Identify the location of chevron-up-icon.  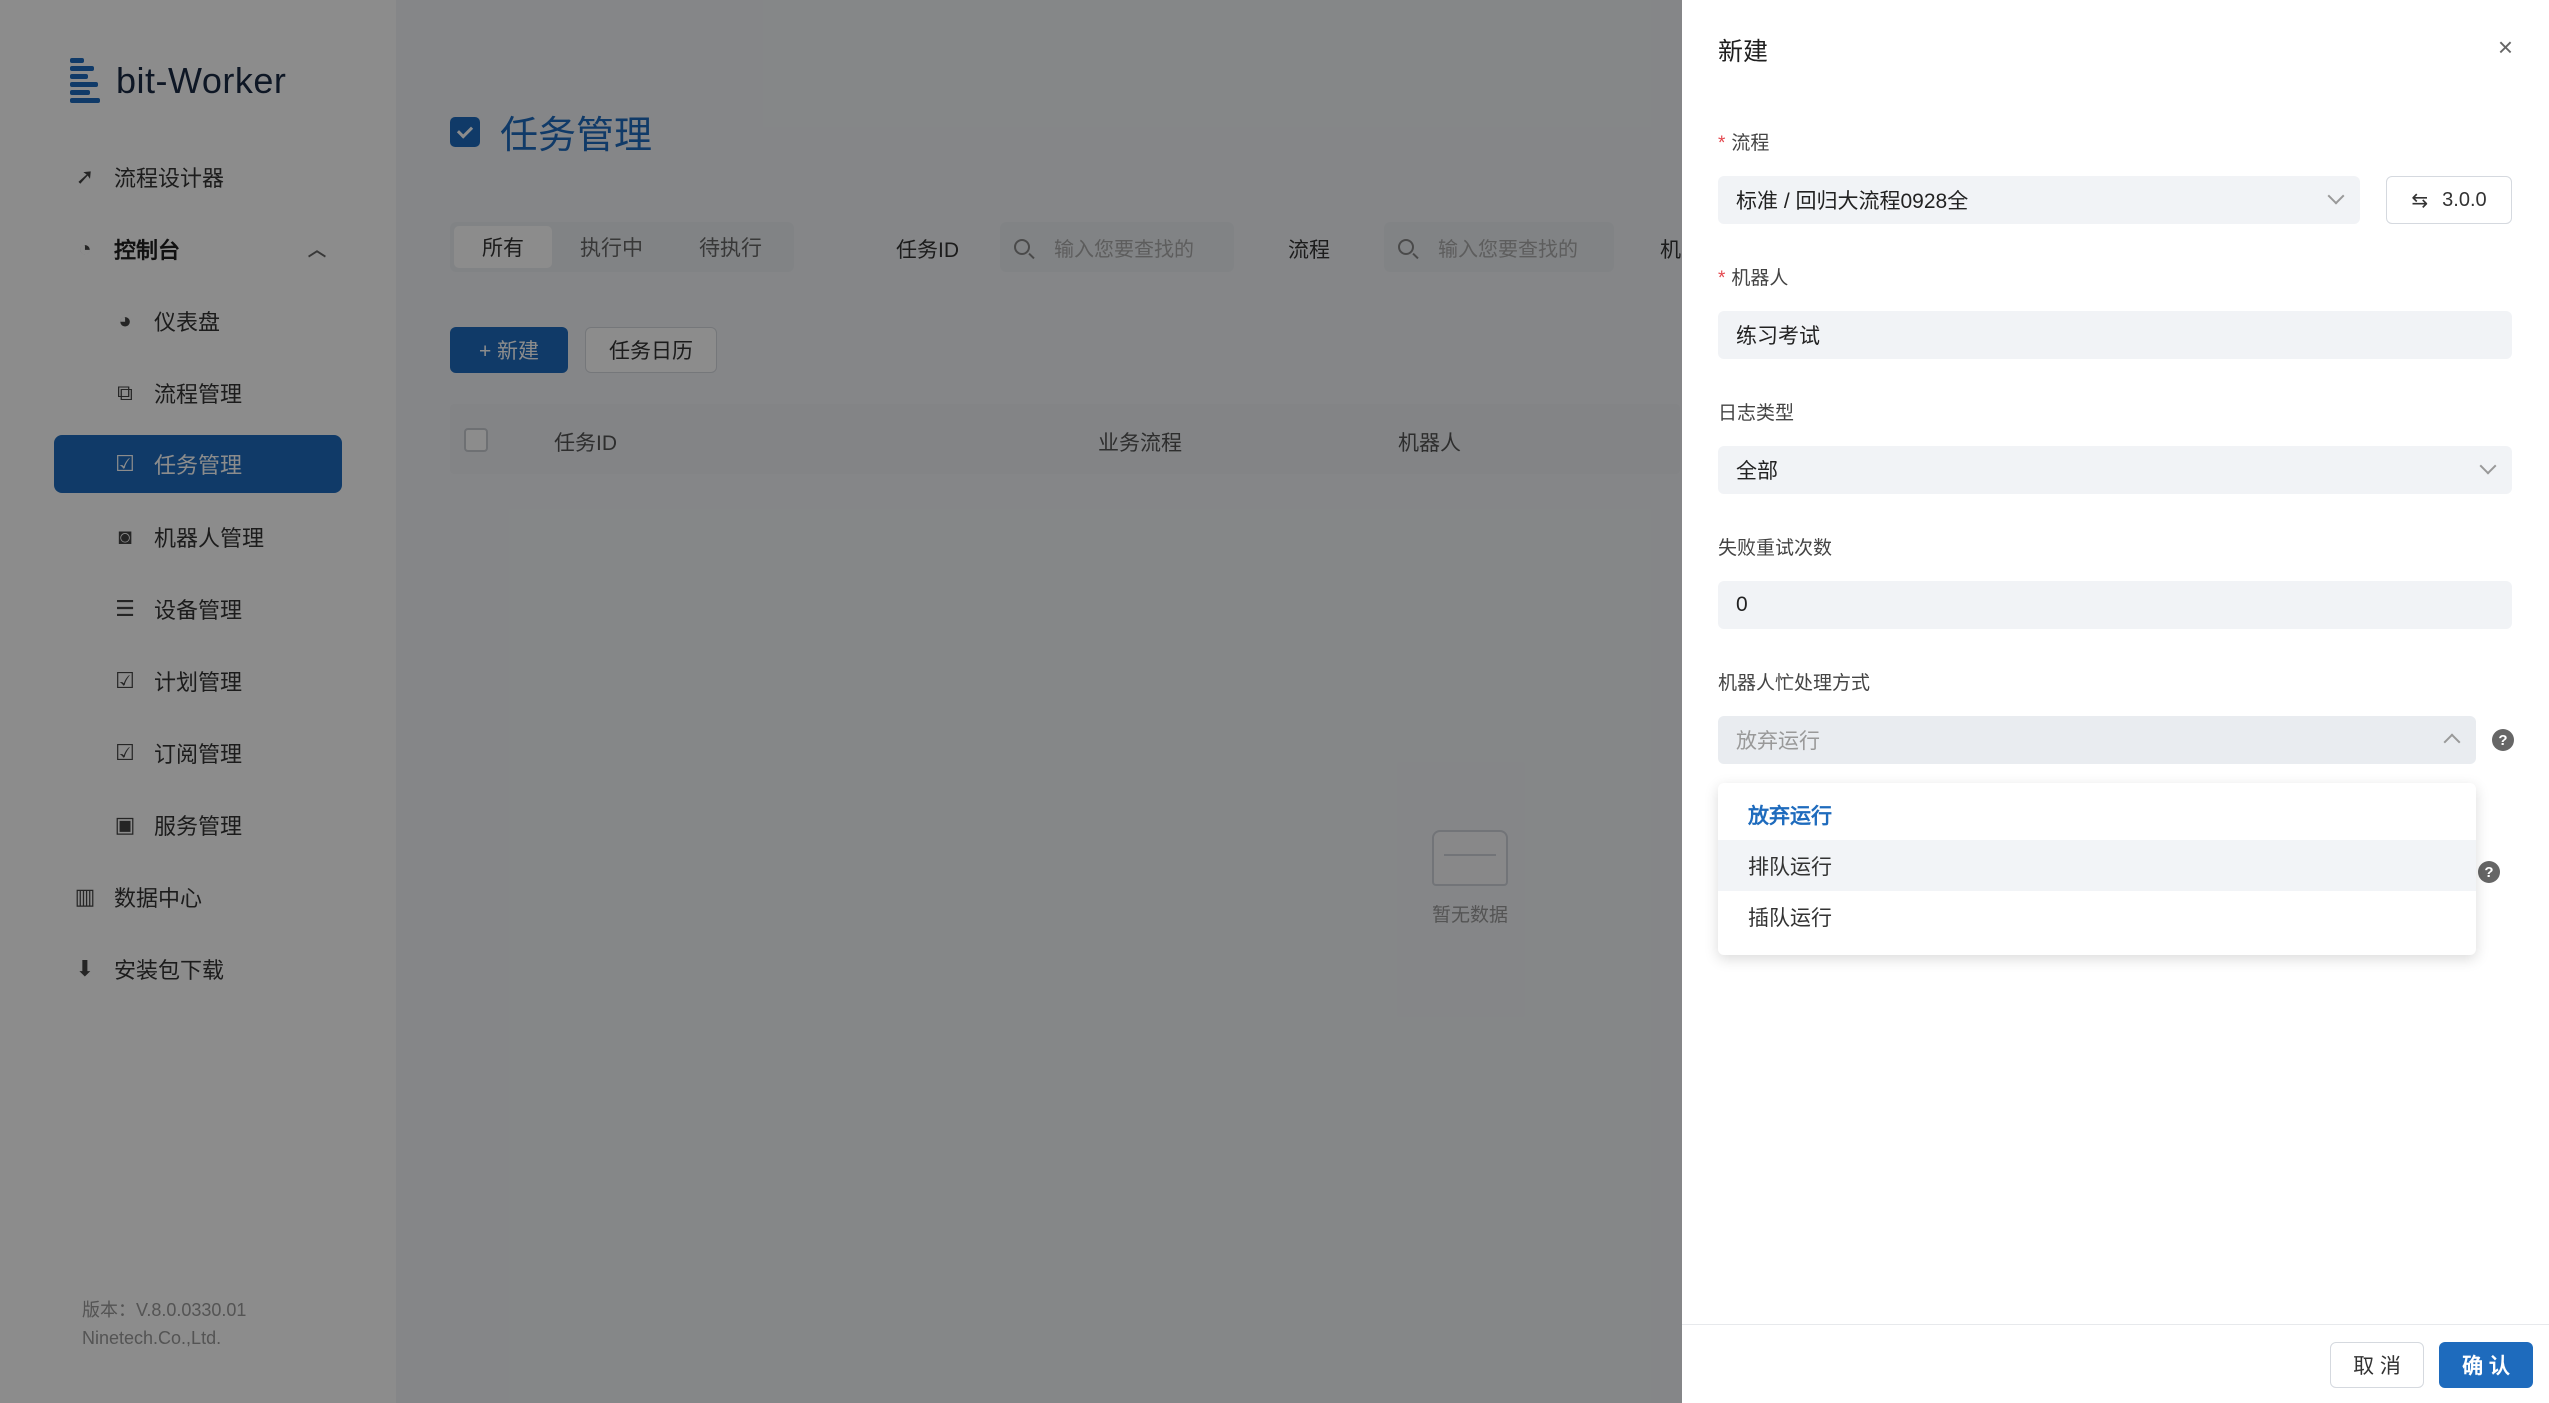
(2452, 742).